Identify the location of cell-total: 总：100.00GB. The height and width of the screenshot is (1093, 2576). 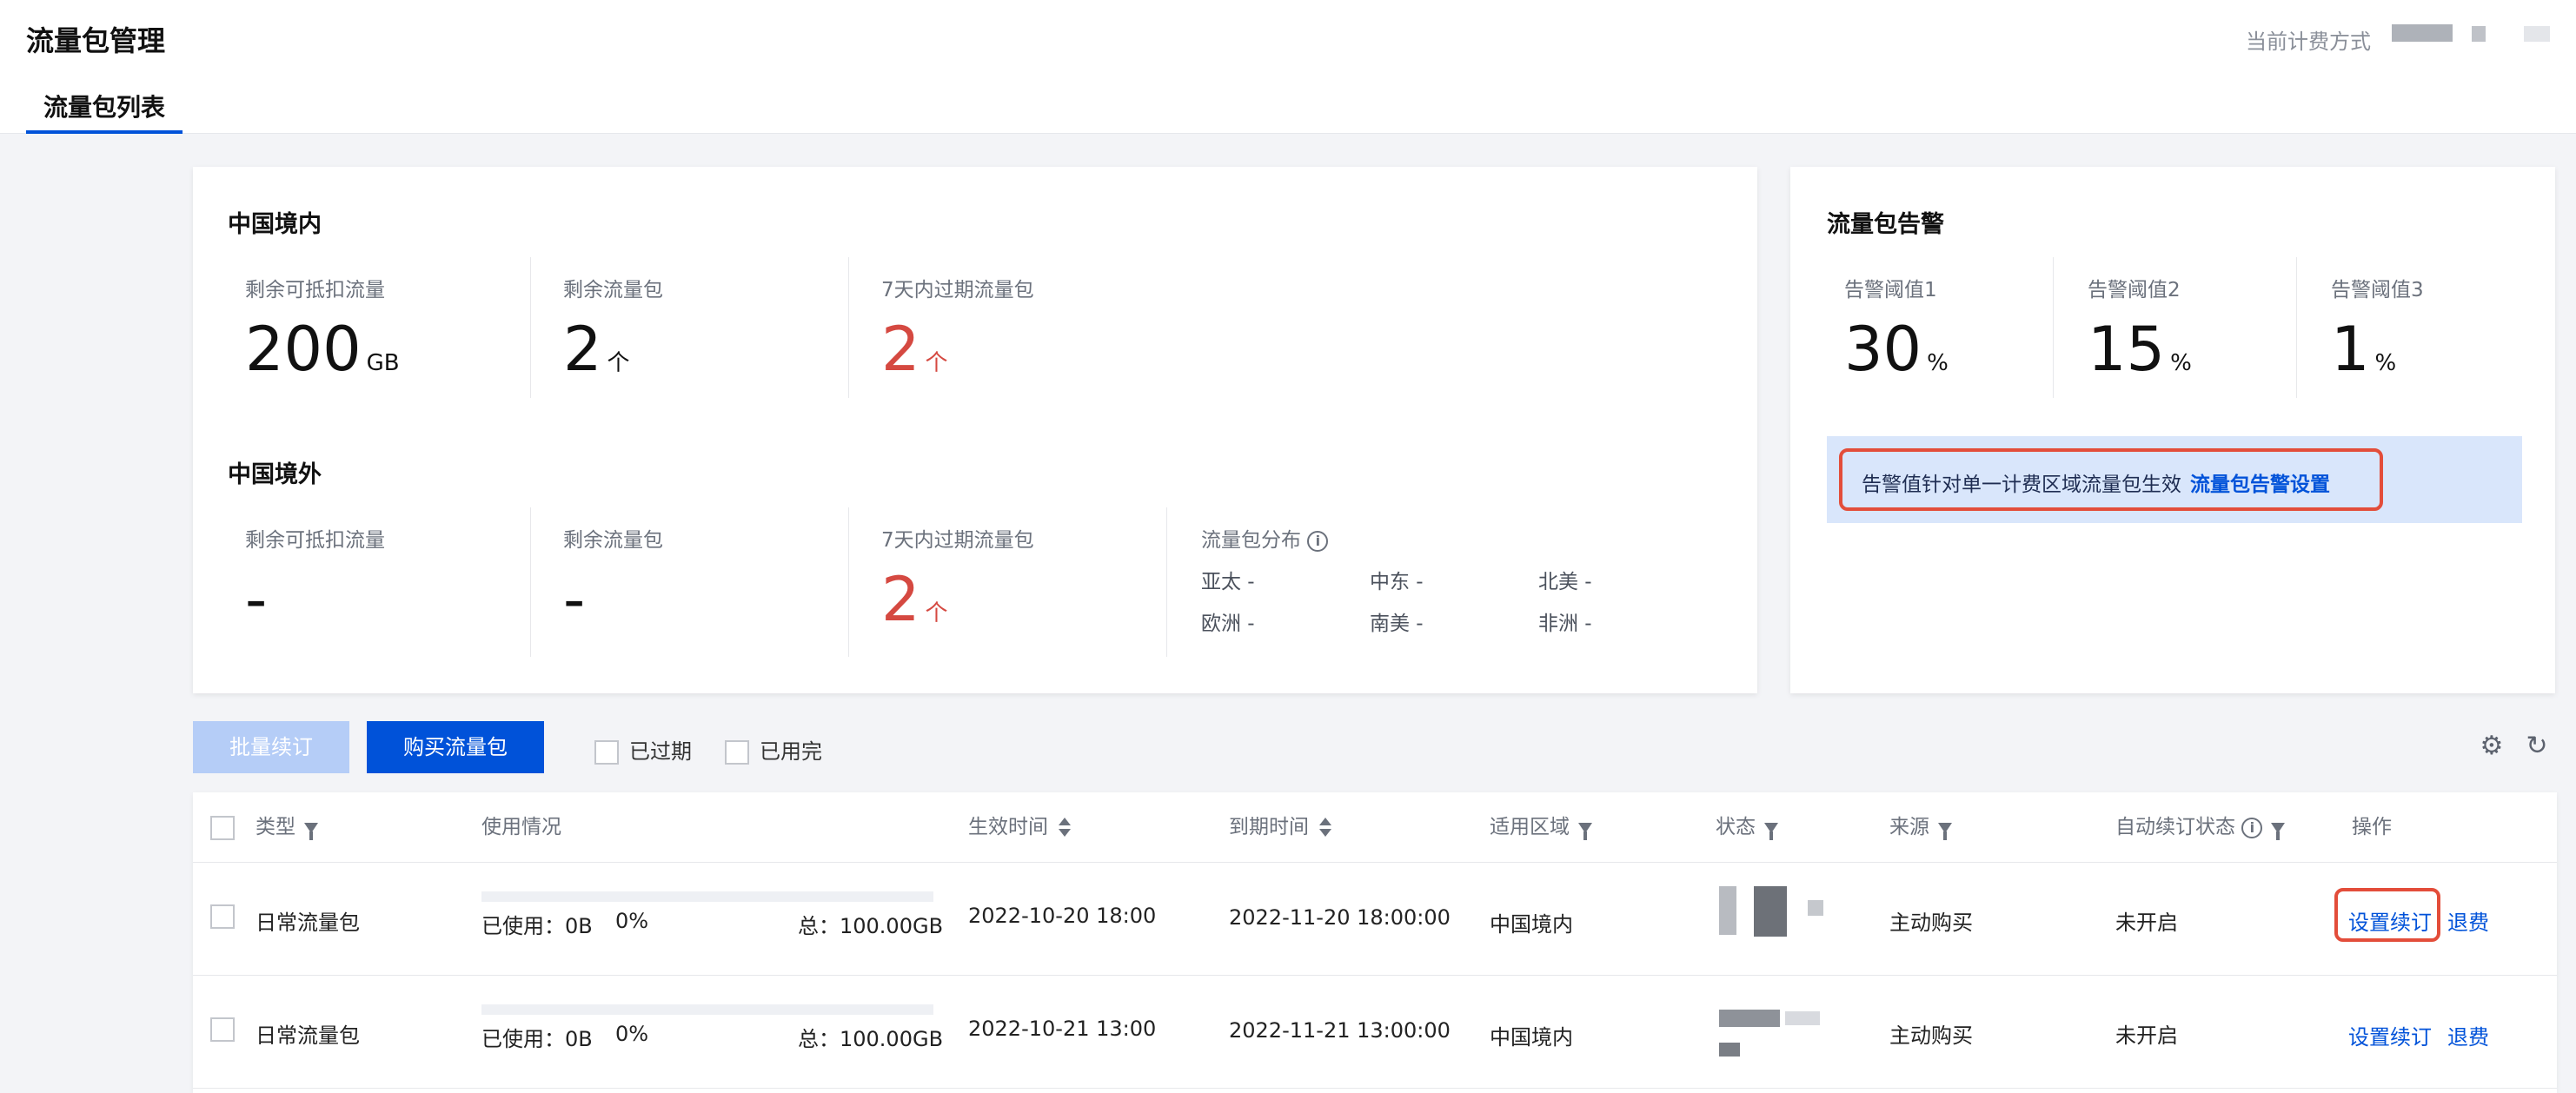
(871, 926).